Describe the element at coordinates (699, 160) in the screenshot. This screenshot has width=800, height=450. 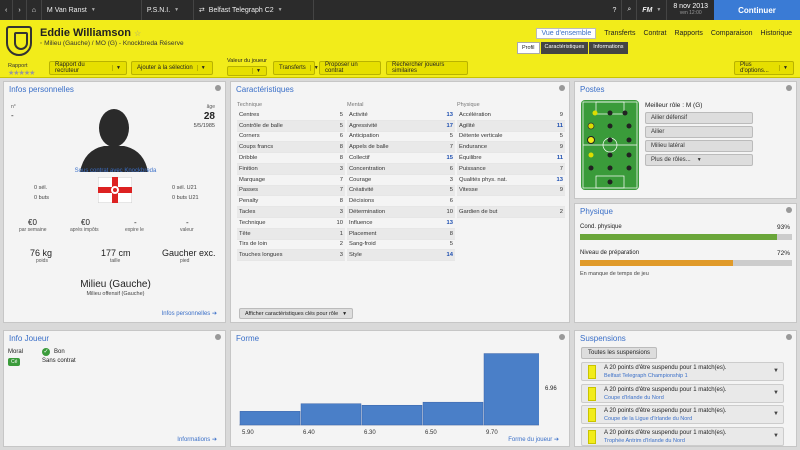
I see `more-roles-button: Plus de rôles... ▼` at that location.